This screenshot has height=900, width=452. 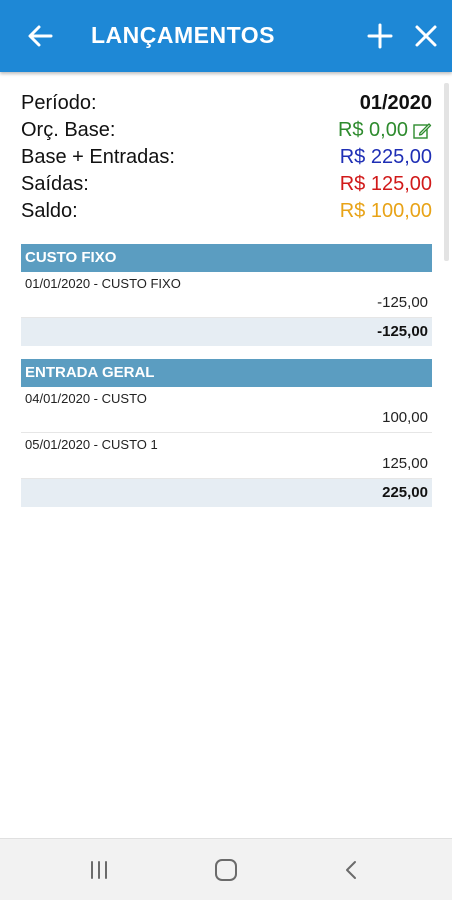 What do you see at coordinates (226, 493) in the screenshot?
I see `group-total: 225,00` at bounding box center [226, 493].